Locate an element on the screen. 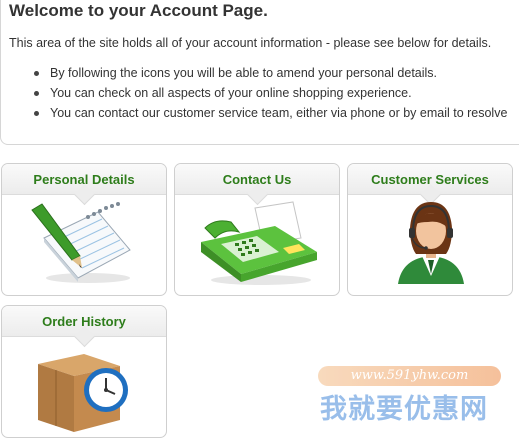 The width and height of the screenshot is (519, 438). card-header: Customer Services is located at coordinates (430, 185).